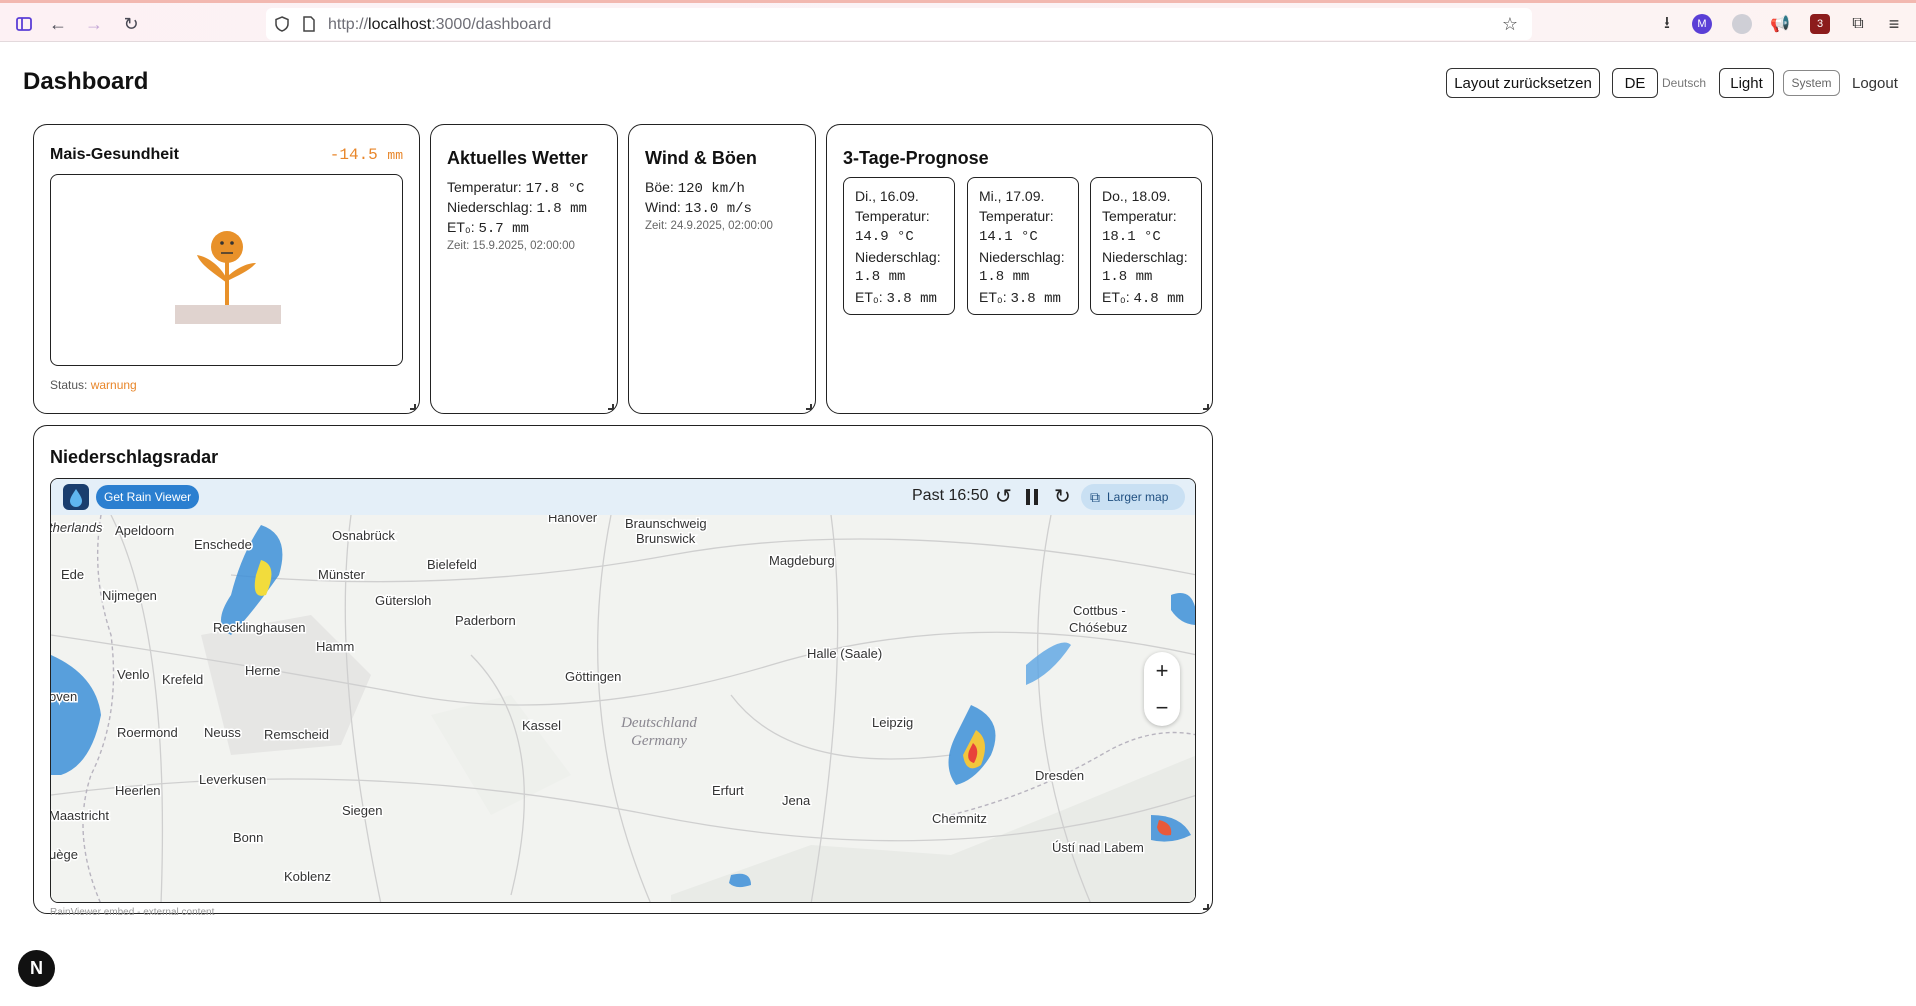 Image resolution: width=1916 pixels, height=1006 pixels. Describe the element at coordinates (796, 800) in the screenshot. I see `map-place: Jena` at that location.